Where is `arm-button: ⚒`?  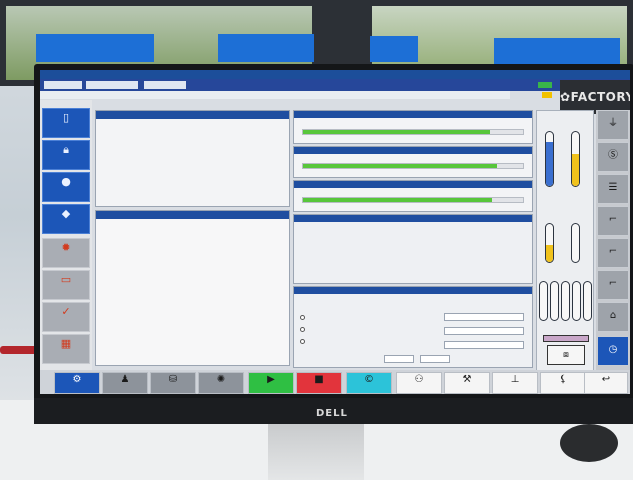
arm-button: ⚒ is located at coordinates (467, 383).